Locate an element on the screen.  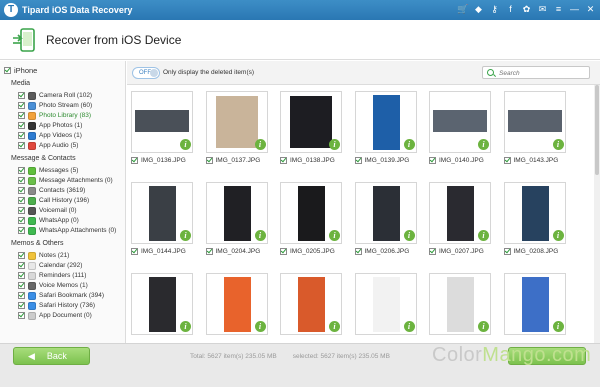
sidebar-item: App Photos (1) is located at coordinates (50, 125).